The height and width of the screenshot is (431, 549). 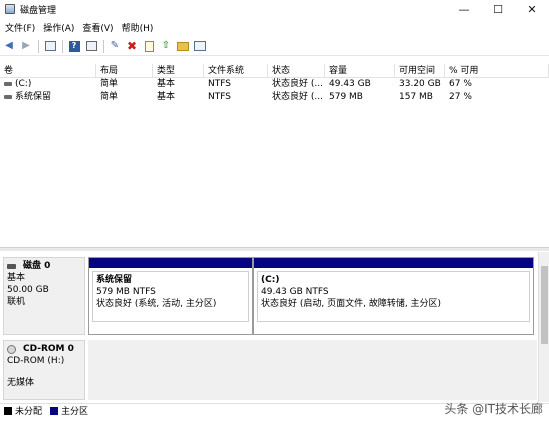 What do you see at coordinates (99, 27) in the screenshot?
I see `menu-view: 查看(V)` at bounding box center [99, 27].